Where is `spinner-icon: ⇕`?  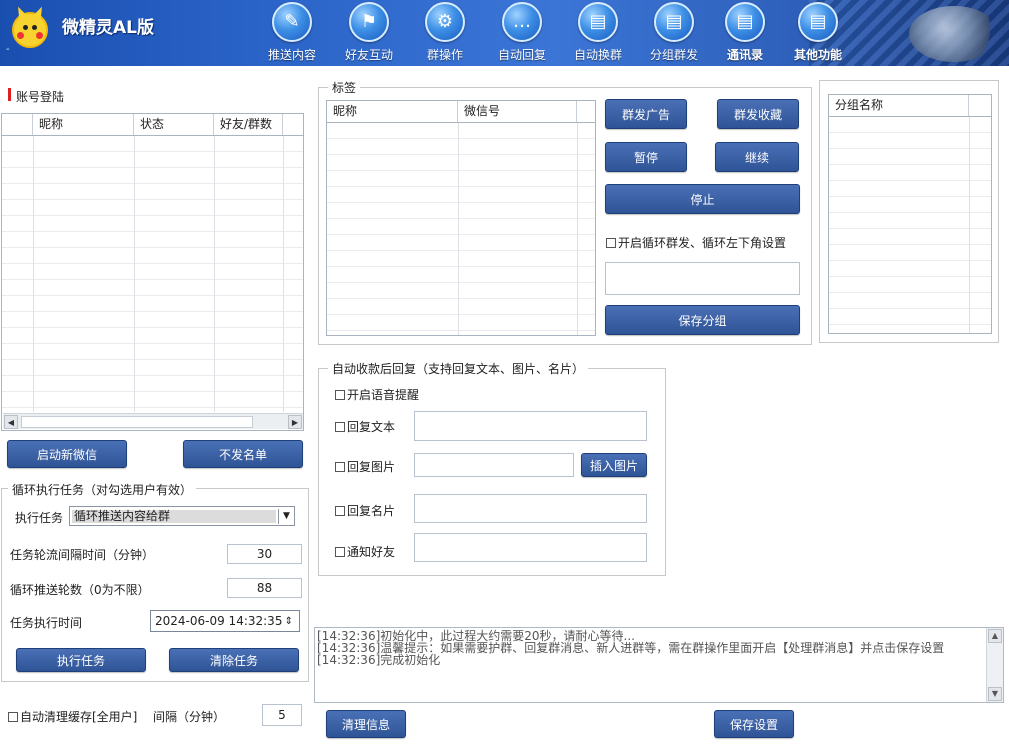
spinner-icon: ⇕ is located at coordinates (289, 621).